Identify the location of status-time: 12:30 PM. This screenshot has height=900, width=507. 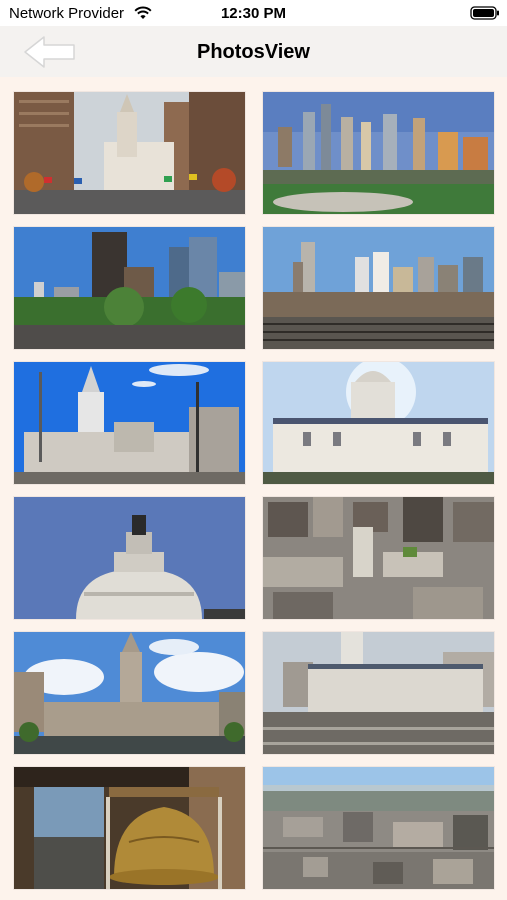
(253, 13).